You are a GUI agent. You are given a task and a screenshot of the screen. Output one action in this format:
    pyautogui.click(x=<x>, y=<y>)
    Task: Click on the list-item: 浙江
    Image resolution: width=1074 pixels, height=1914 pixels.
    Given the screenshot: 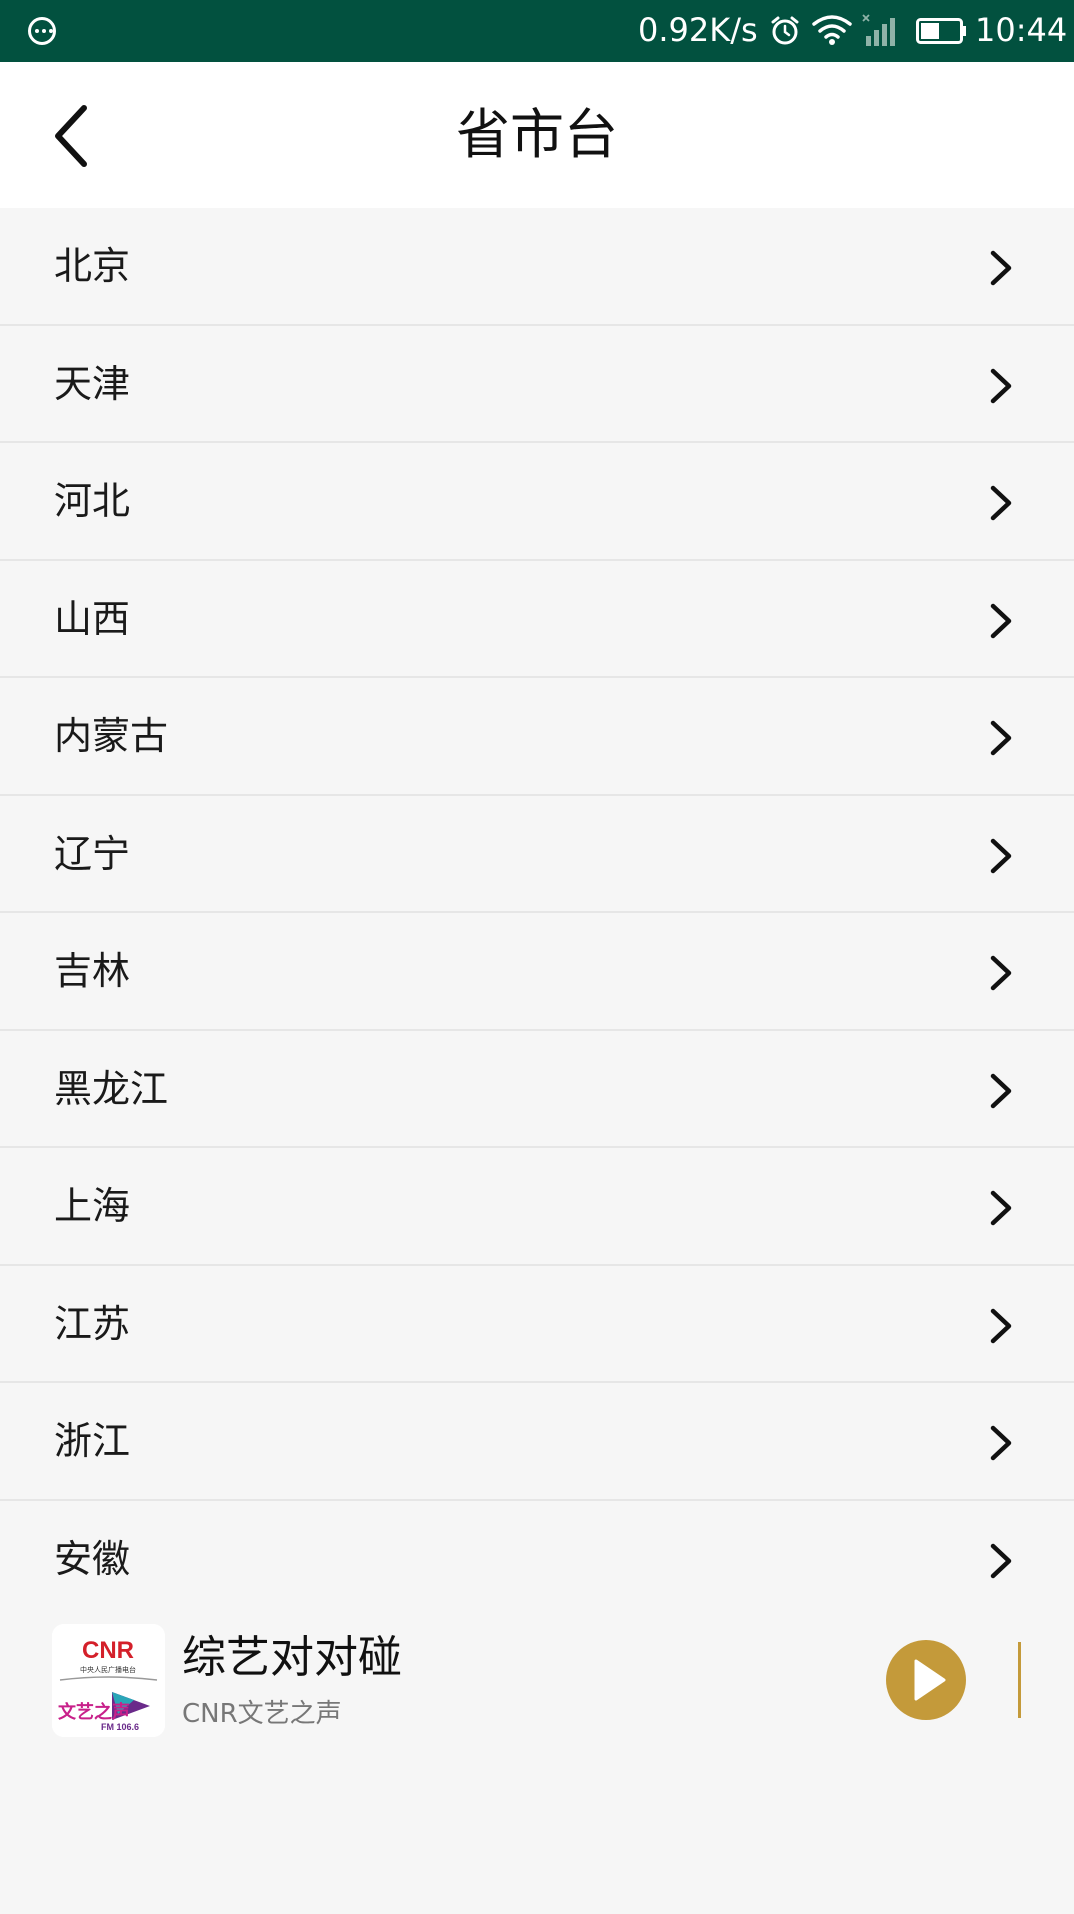 What is the action you would take?
    pyautogui.click(x=537, y=1442)
    